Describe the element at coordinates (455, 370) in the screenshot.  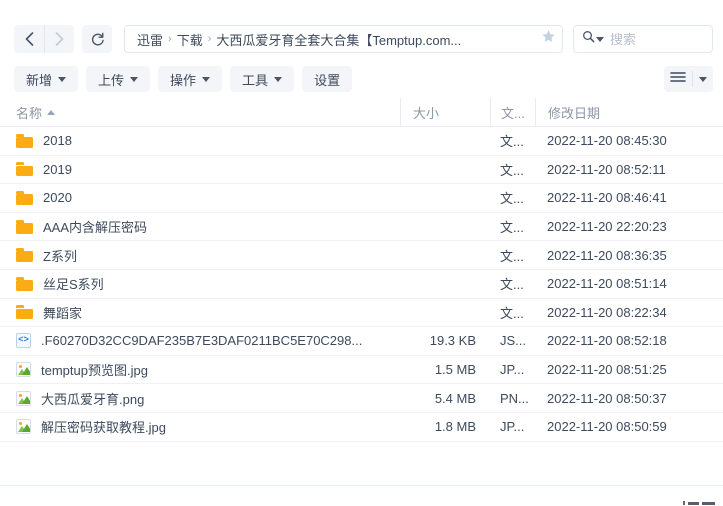
I see `file-size-cell: 1.5 MB` at that location.